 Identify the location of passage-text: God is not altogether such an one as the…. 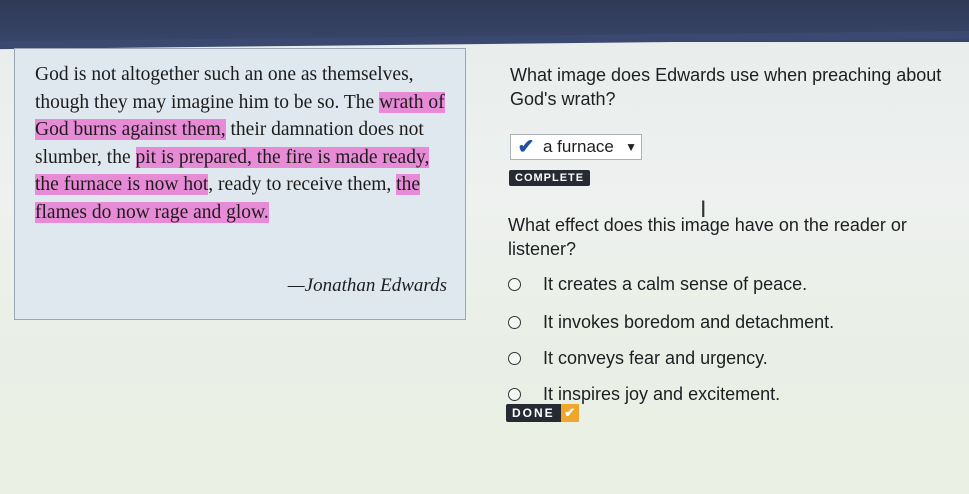
(245, 143).